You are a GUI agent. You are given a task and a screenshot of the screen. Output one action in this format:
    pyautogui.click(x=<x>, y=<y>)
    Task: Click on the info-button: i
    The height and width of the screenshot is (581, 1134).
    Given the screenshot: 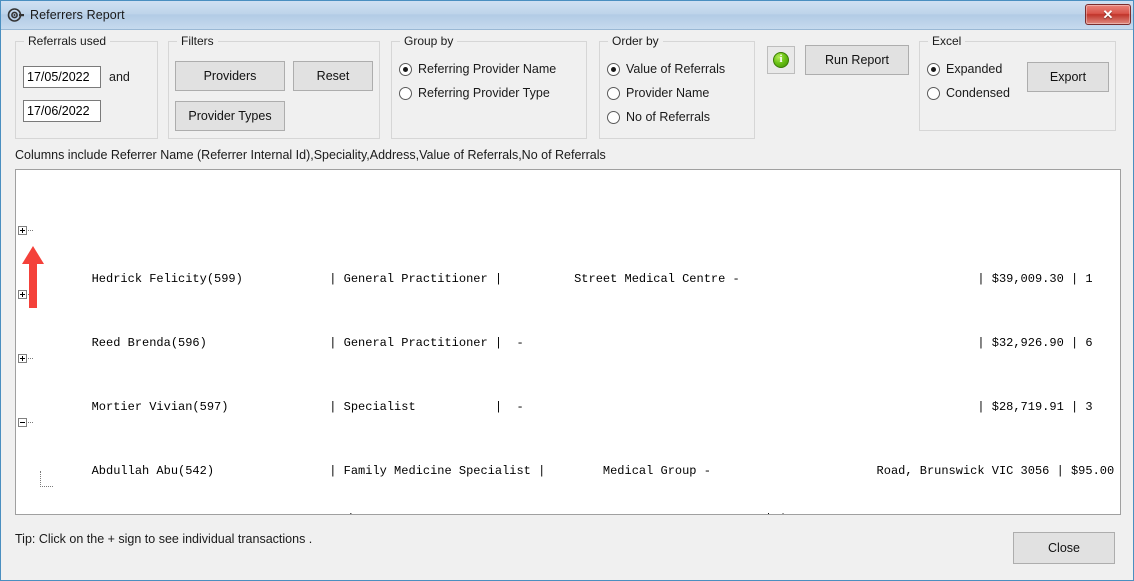 What is the action you would take?
    pyautogui.click(x=781, y=60)
    